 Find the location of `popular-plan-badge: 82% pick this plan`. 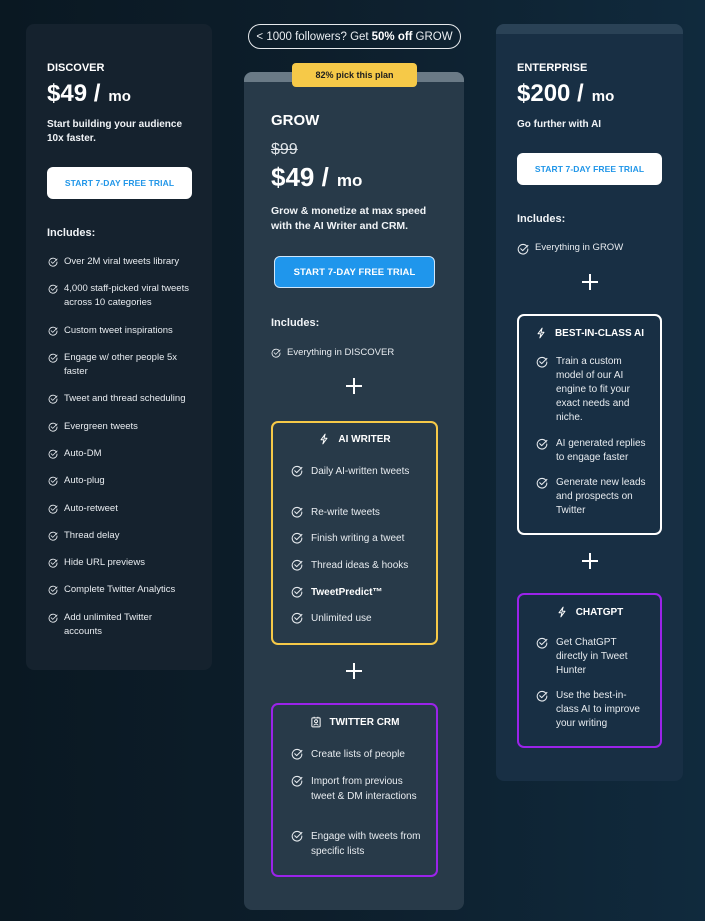

popular-plan-badge: 82% pick this plan is located at coordinates (354, 75).